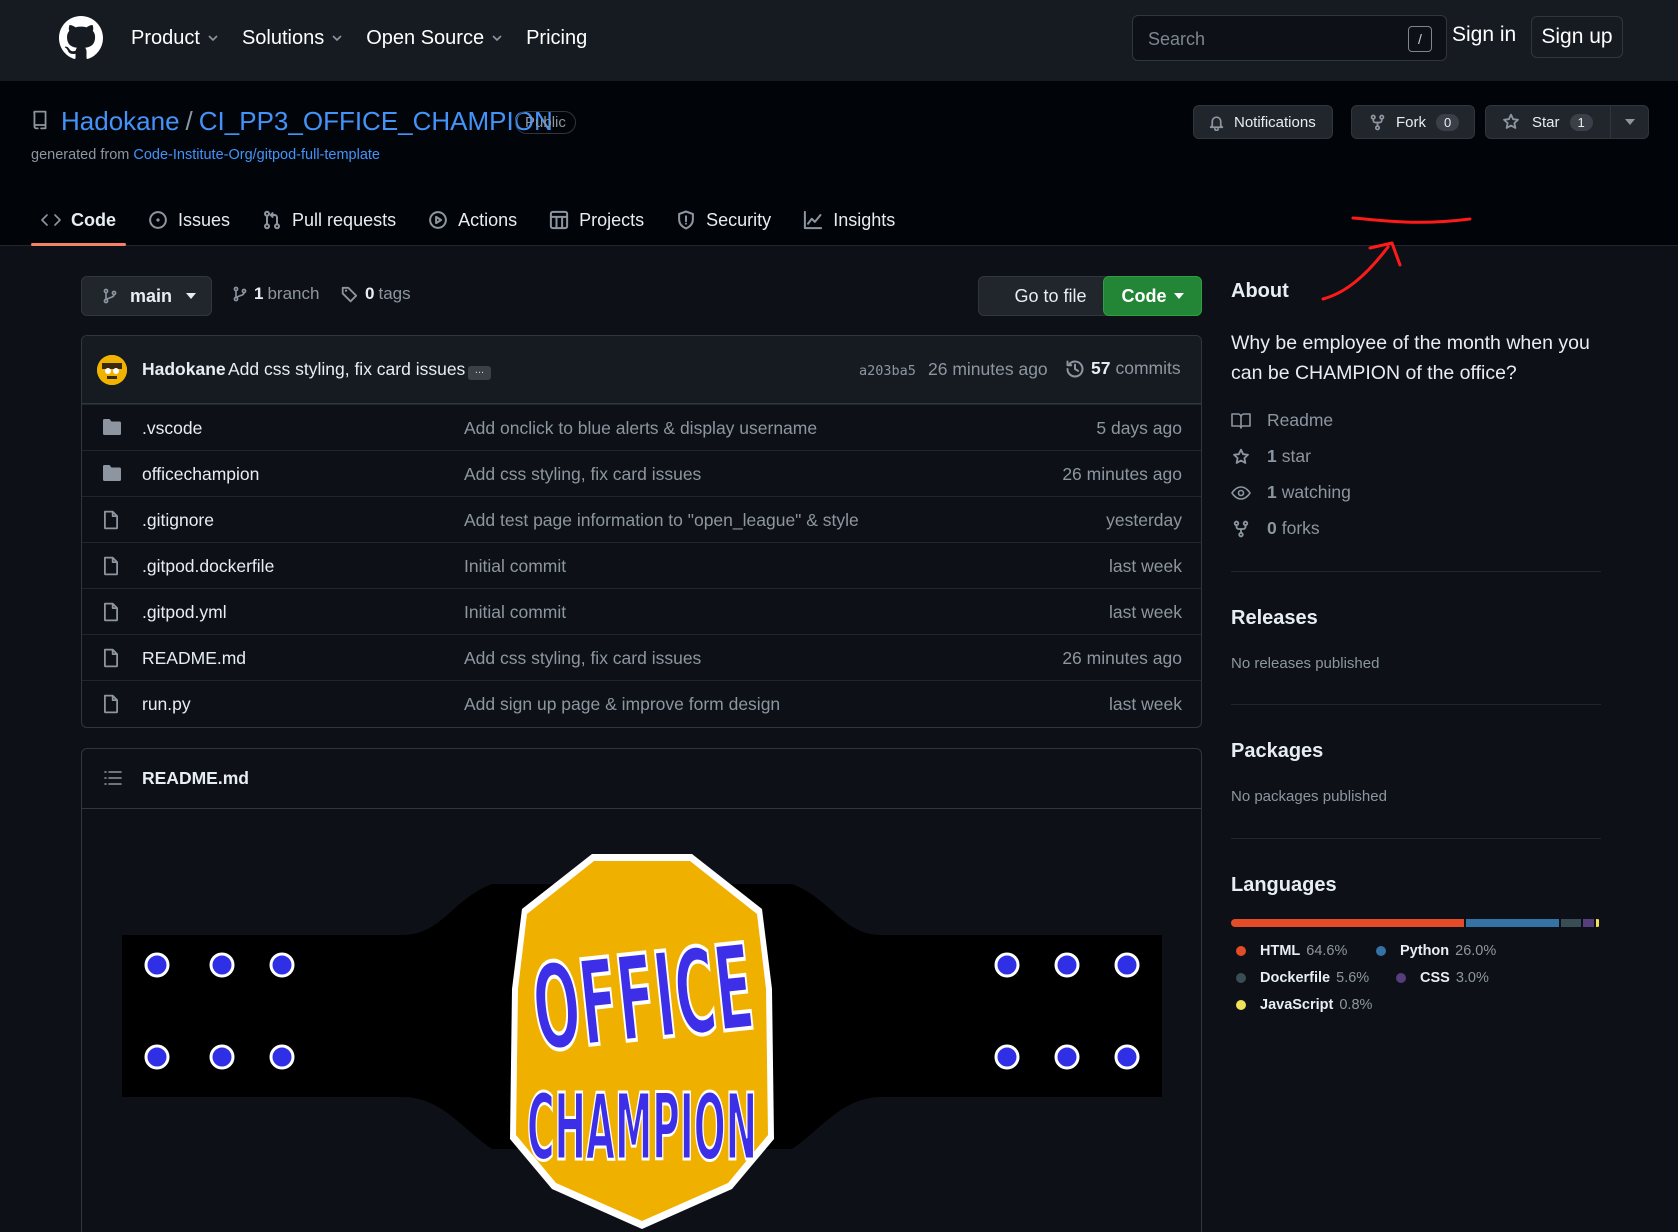 Image resolution: width=1678 pixels, height=1232 pixels. I want to click on code-dropdown-button: Code, so click(1152, 296).